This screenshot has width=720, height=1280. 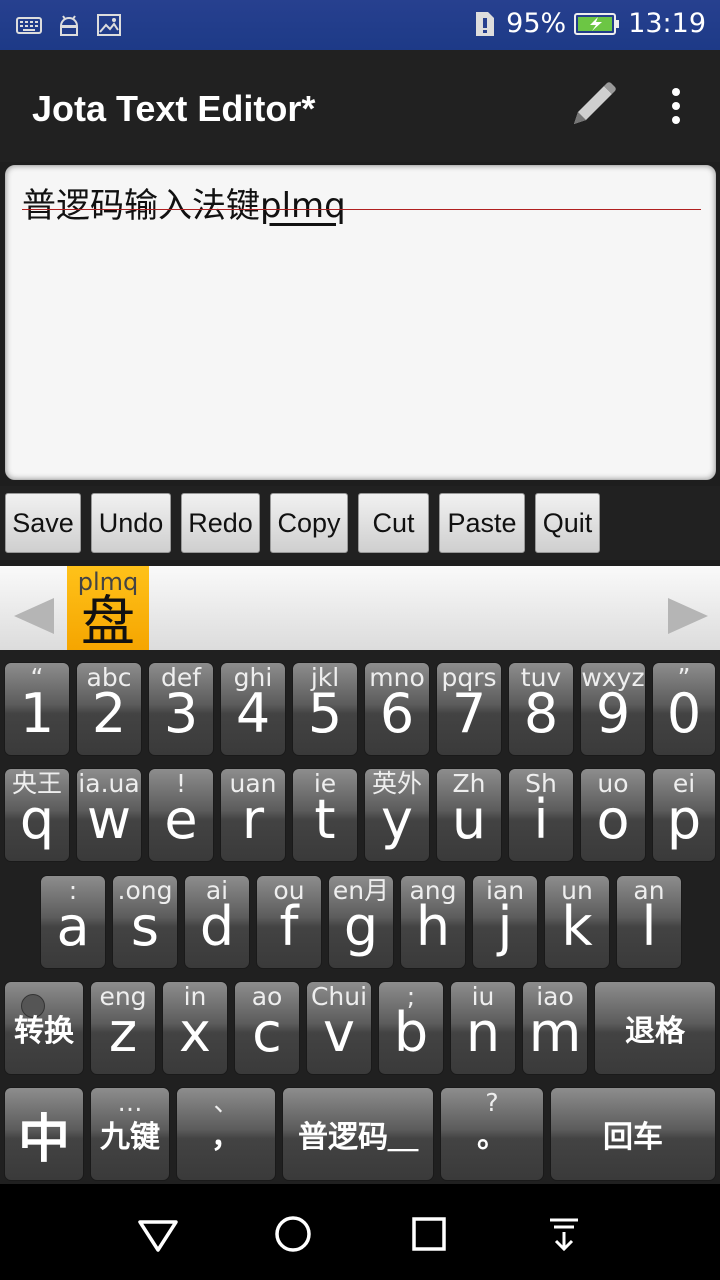 I want to click on key-label: a, so click(x=73, y=926).